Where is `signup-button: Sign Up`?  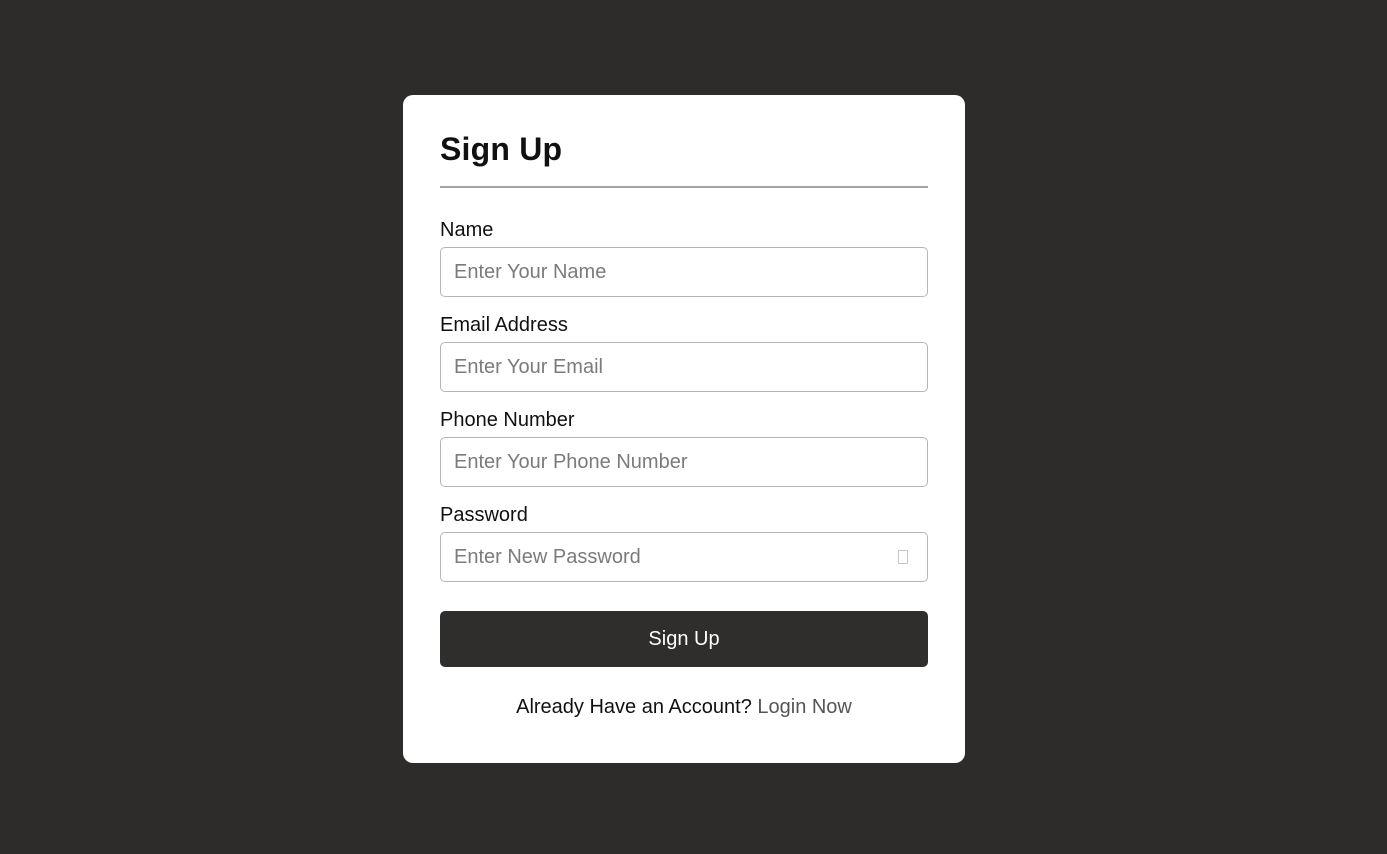
signup-button: Sign Up is located at coordinates (684, 639).